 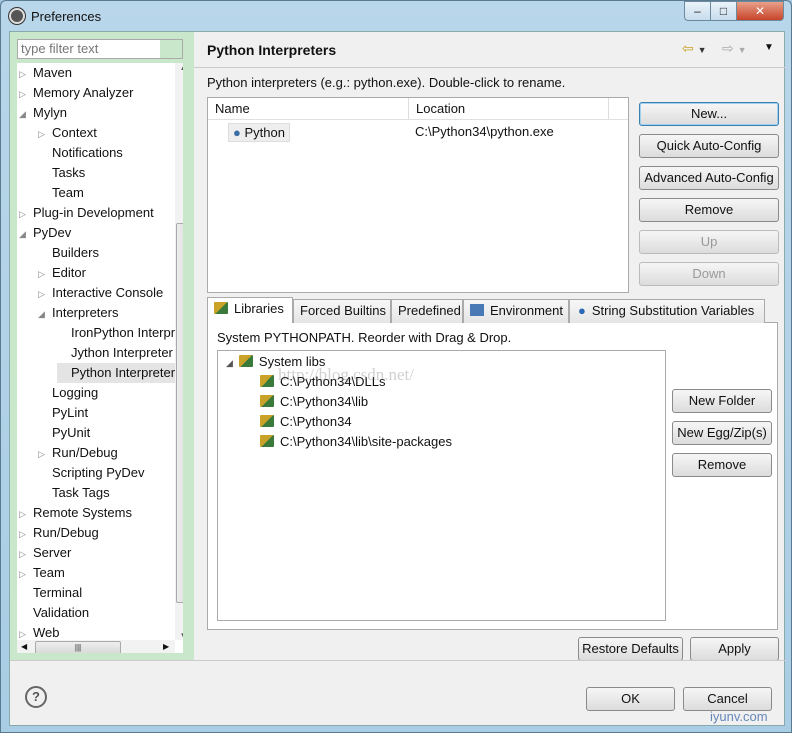 I want to click on page-header: Python Interpreters ⇦ ▼ ⇨ ▼ ▼, so click(x=490, y=50).